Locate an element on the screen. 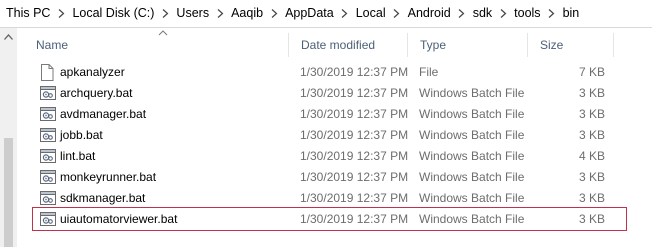  file-name: archquery.bat is located at coordinates (96, 93).